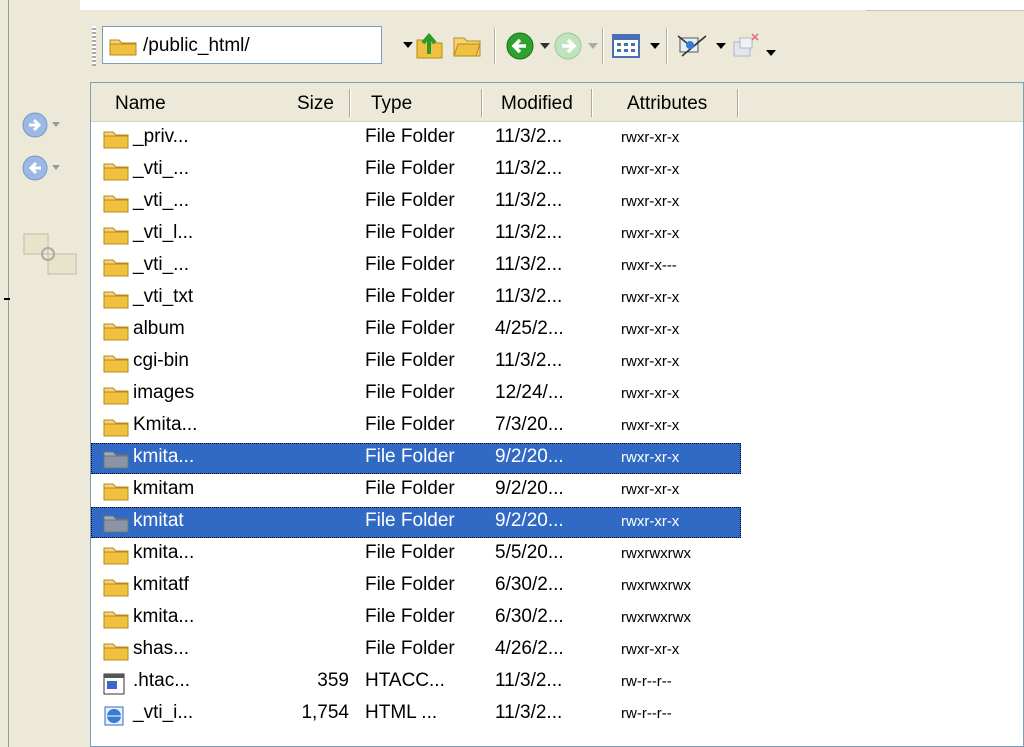 This screenshot has width=1024, height=747. Describe the element at coordinates (408, 45) in the screenshot. I see `path-dropdown-arrow-icon` at that location.